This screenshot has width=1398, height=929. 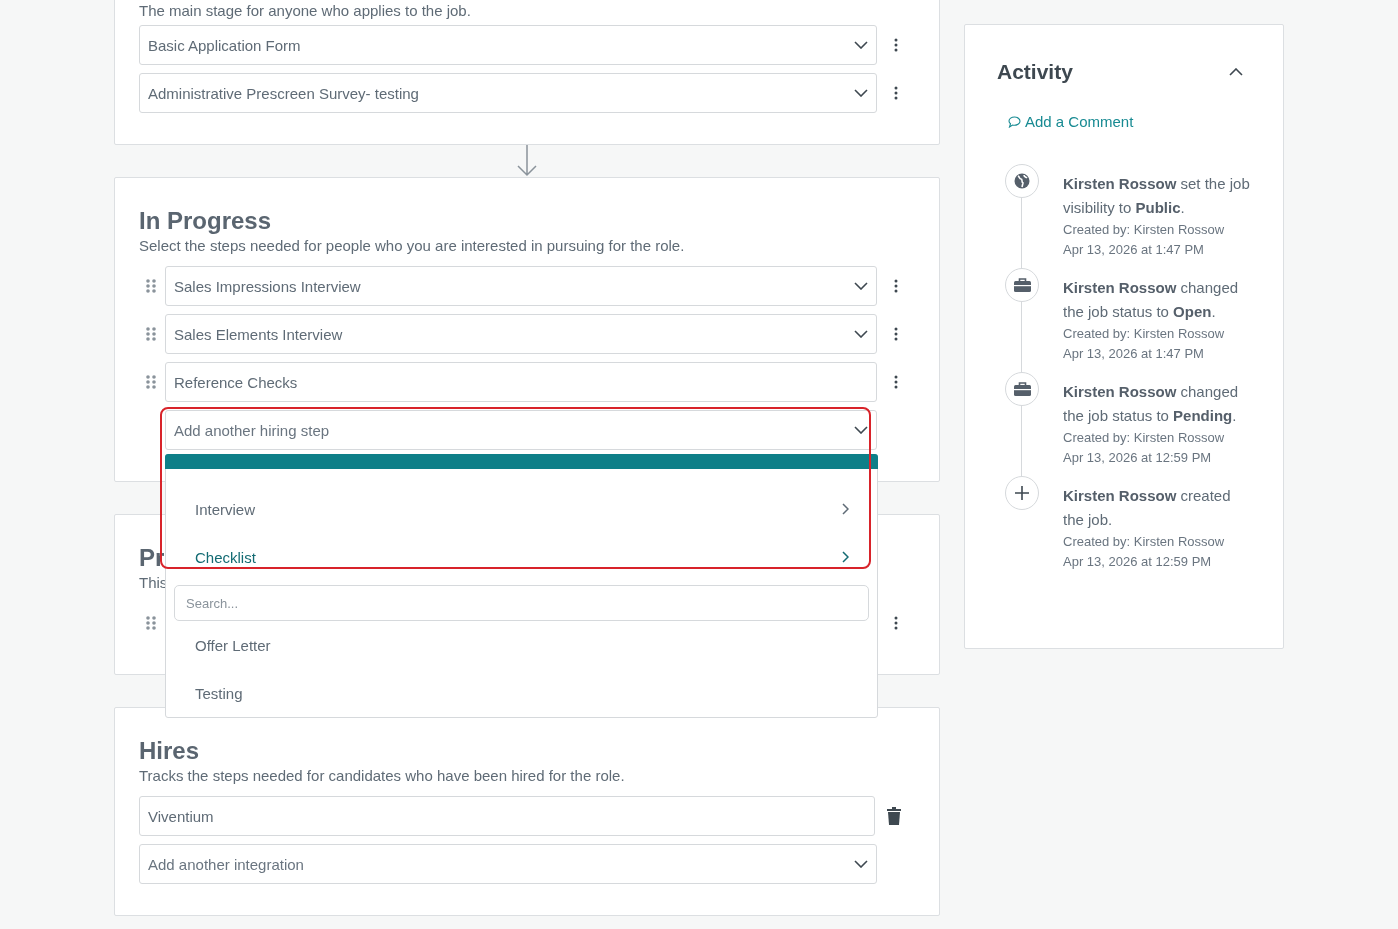 What do you see at coordinates (508, 93) in the screenshot?
I see `step-dropdown: Administrative Prescreen Survey- testing` at bounding box center [508, 93].